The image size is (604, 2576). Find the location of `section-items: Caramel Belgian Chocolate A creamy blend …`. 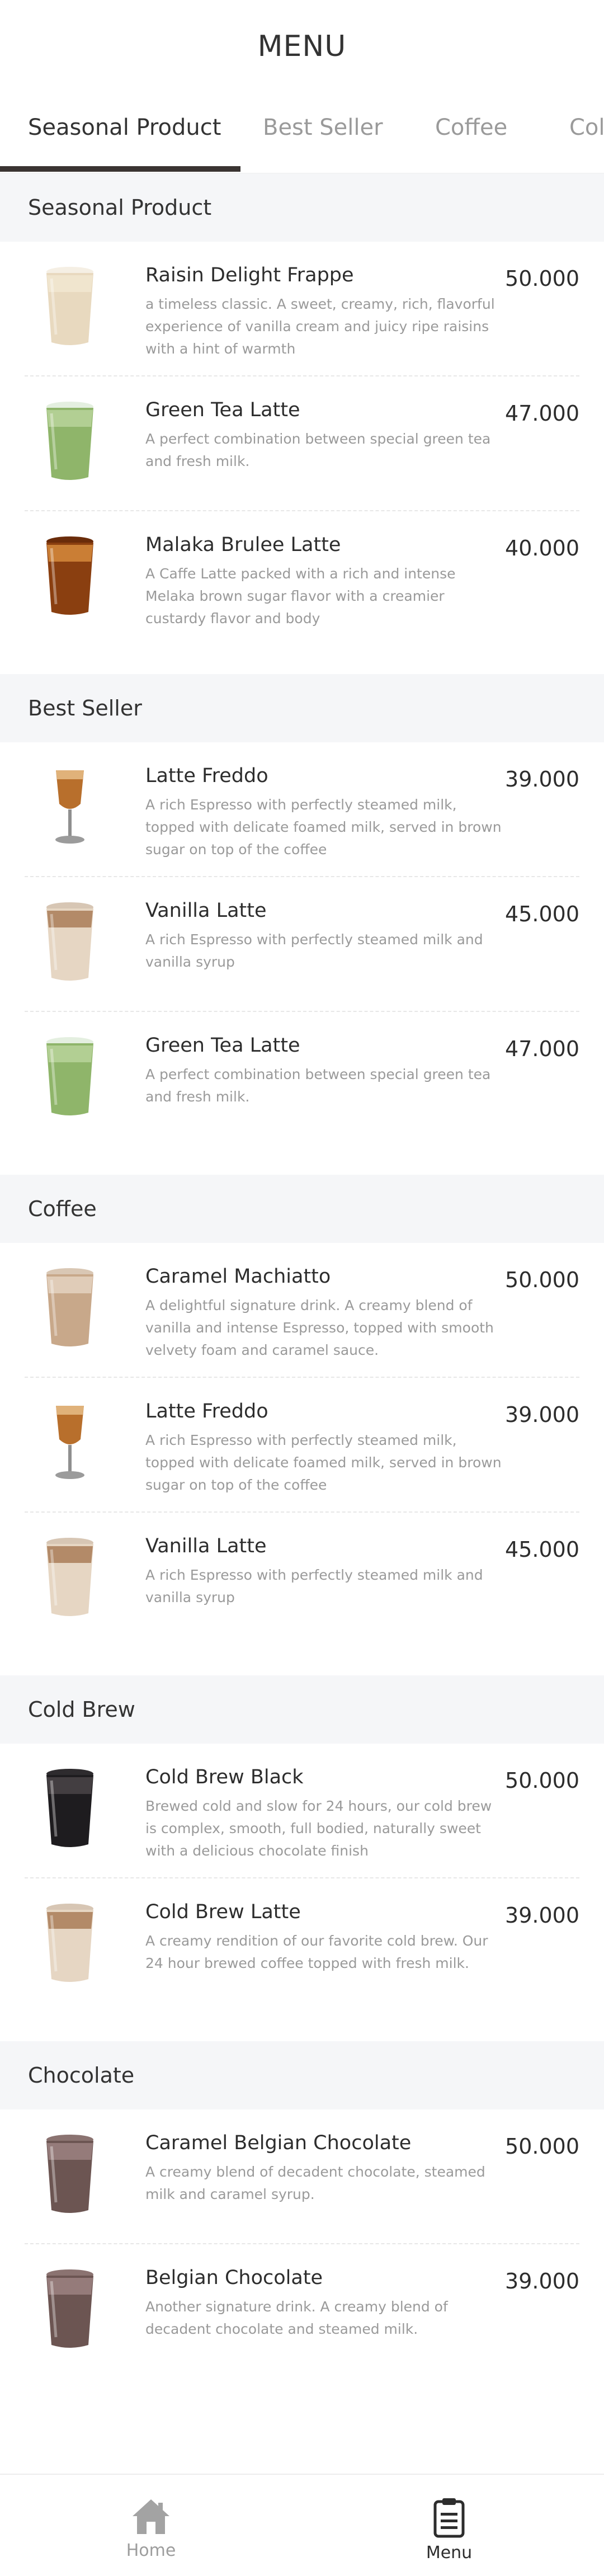

section-items: Caramel Belgian Chocolate A creamy blend … is located at coordinates (302, 2258).